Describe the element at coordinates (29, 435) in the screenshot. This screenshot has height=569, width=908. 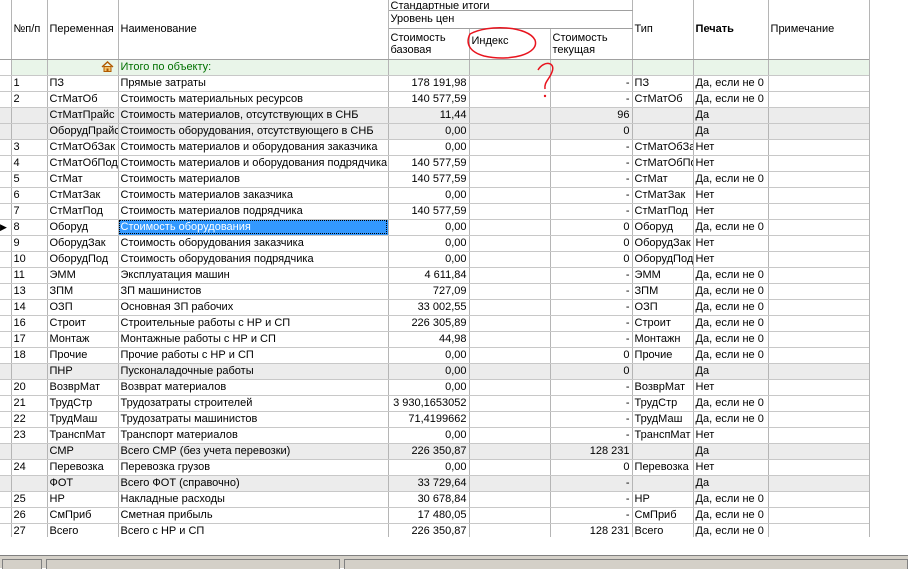
I see `row-number-cell: 23` at that location.